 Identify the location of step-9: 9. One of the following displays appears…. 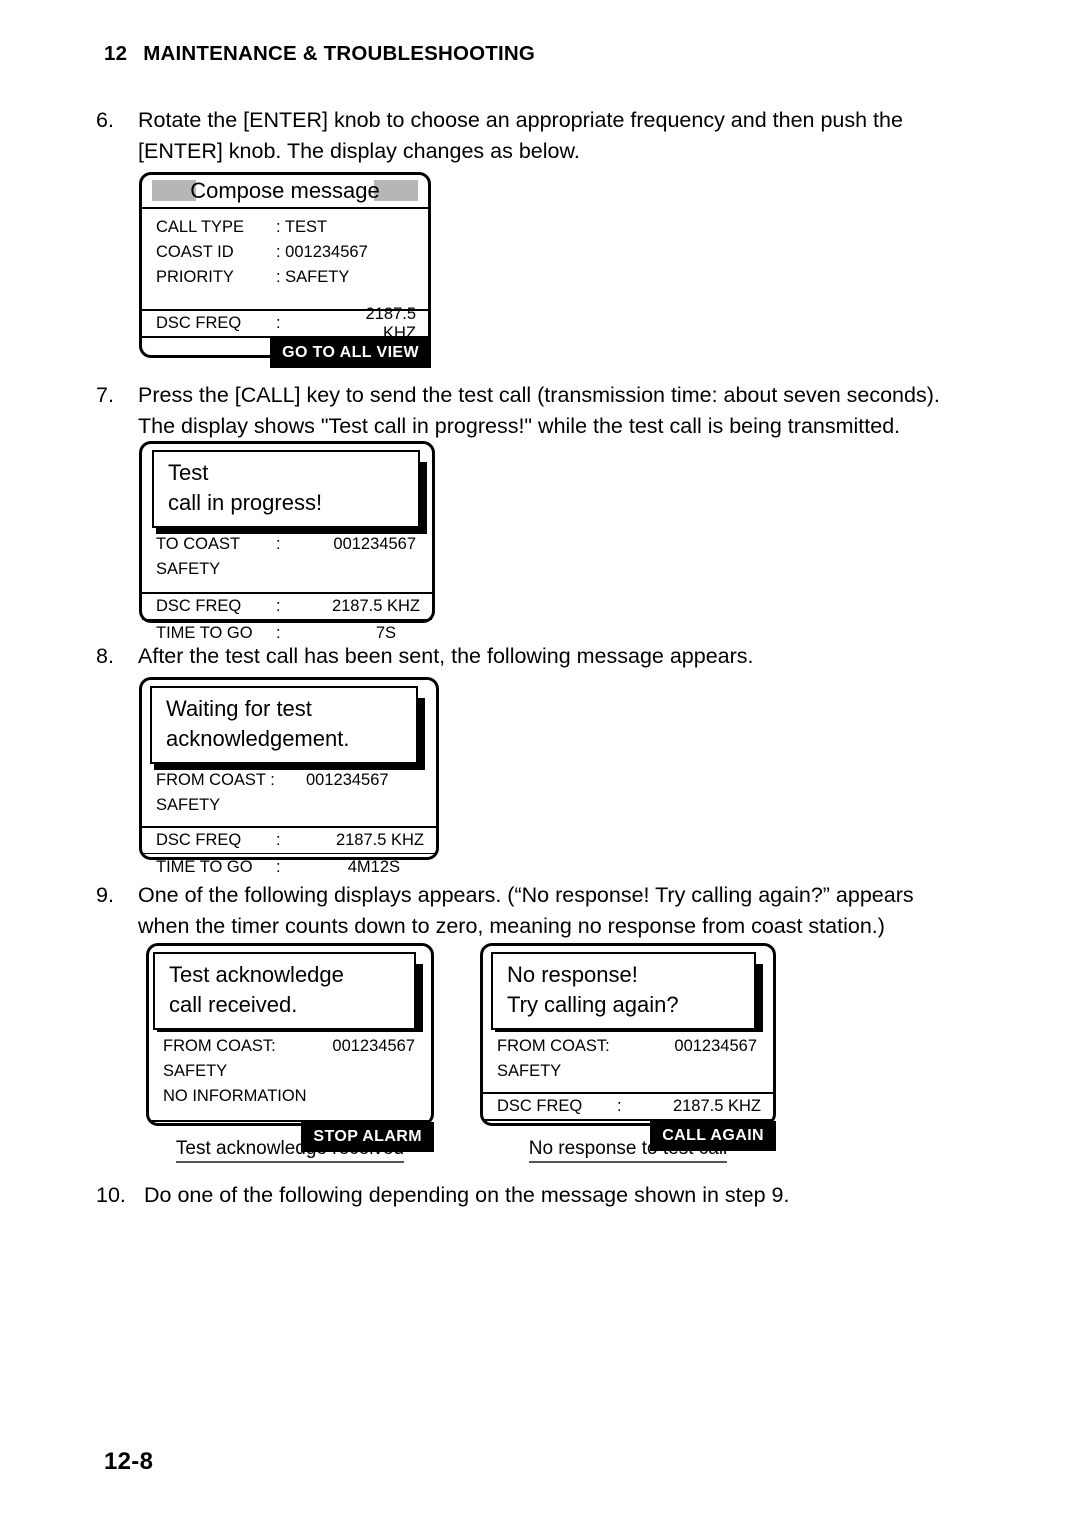
(536, 911).